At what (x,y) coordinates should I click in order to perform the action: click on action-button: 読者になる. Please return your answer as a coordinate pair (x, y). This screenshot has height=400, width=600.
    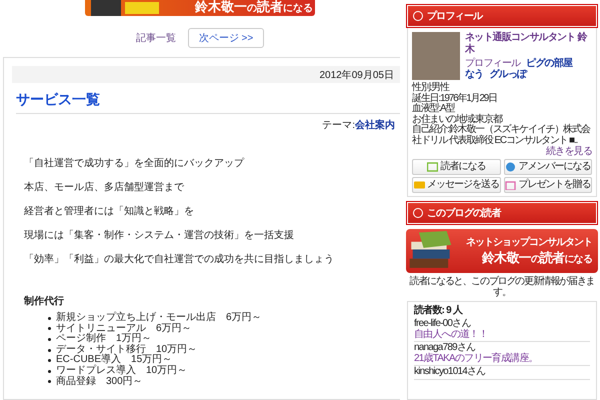
    Looking at the image, I should click on (456, 167).